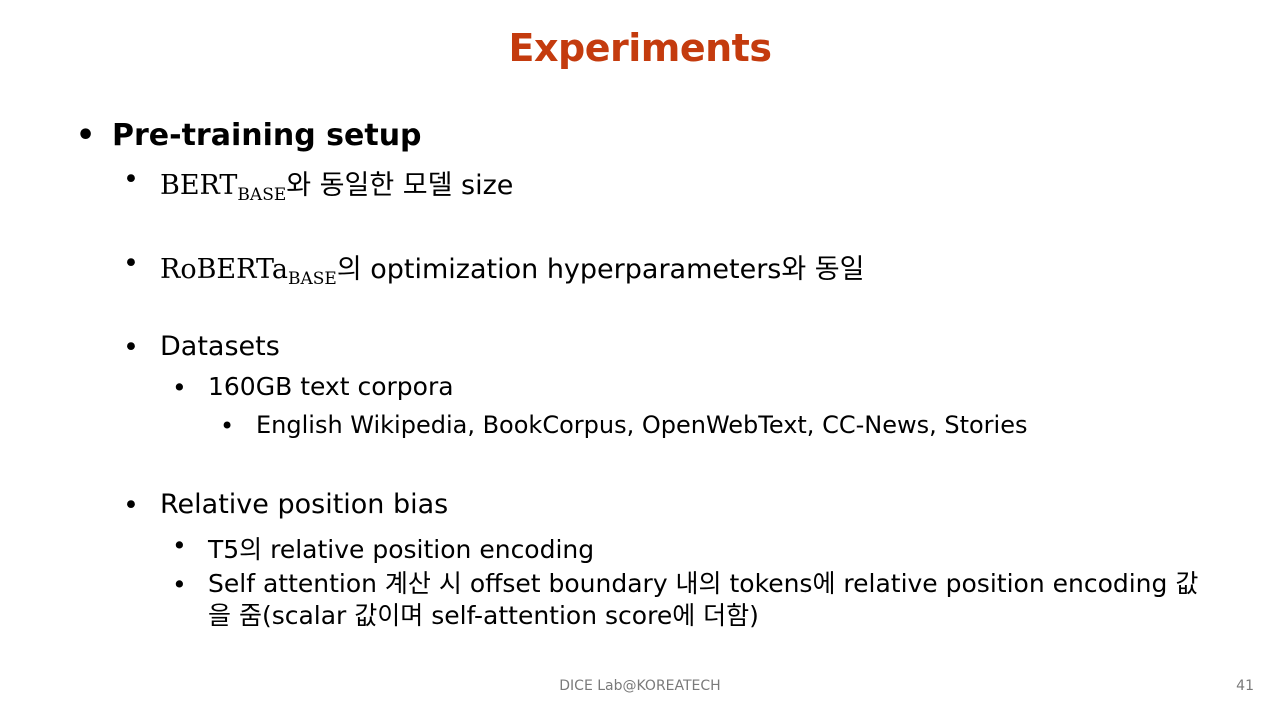 This screenshot has width=1280, height=720. What do you see at coordinates (267, 135) in the screenshot?
I see `pretraining-heading: Pre-training setup` at bounding box center [267, 135].